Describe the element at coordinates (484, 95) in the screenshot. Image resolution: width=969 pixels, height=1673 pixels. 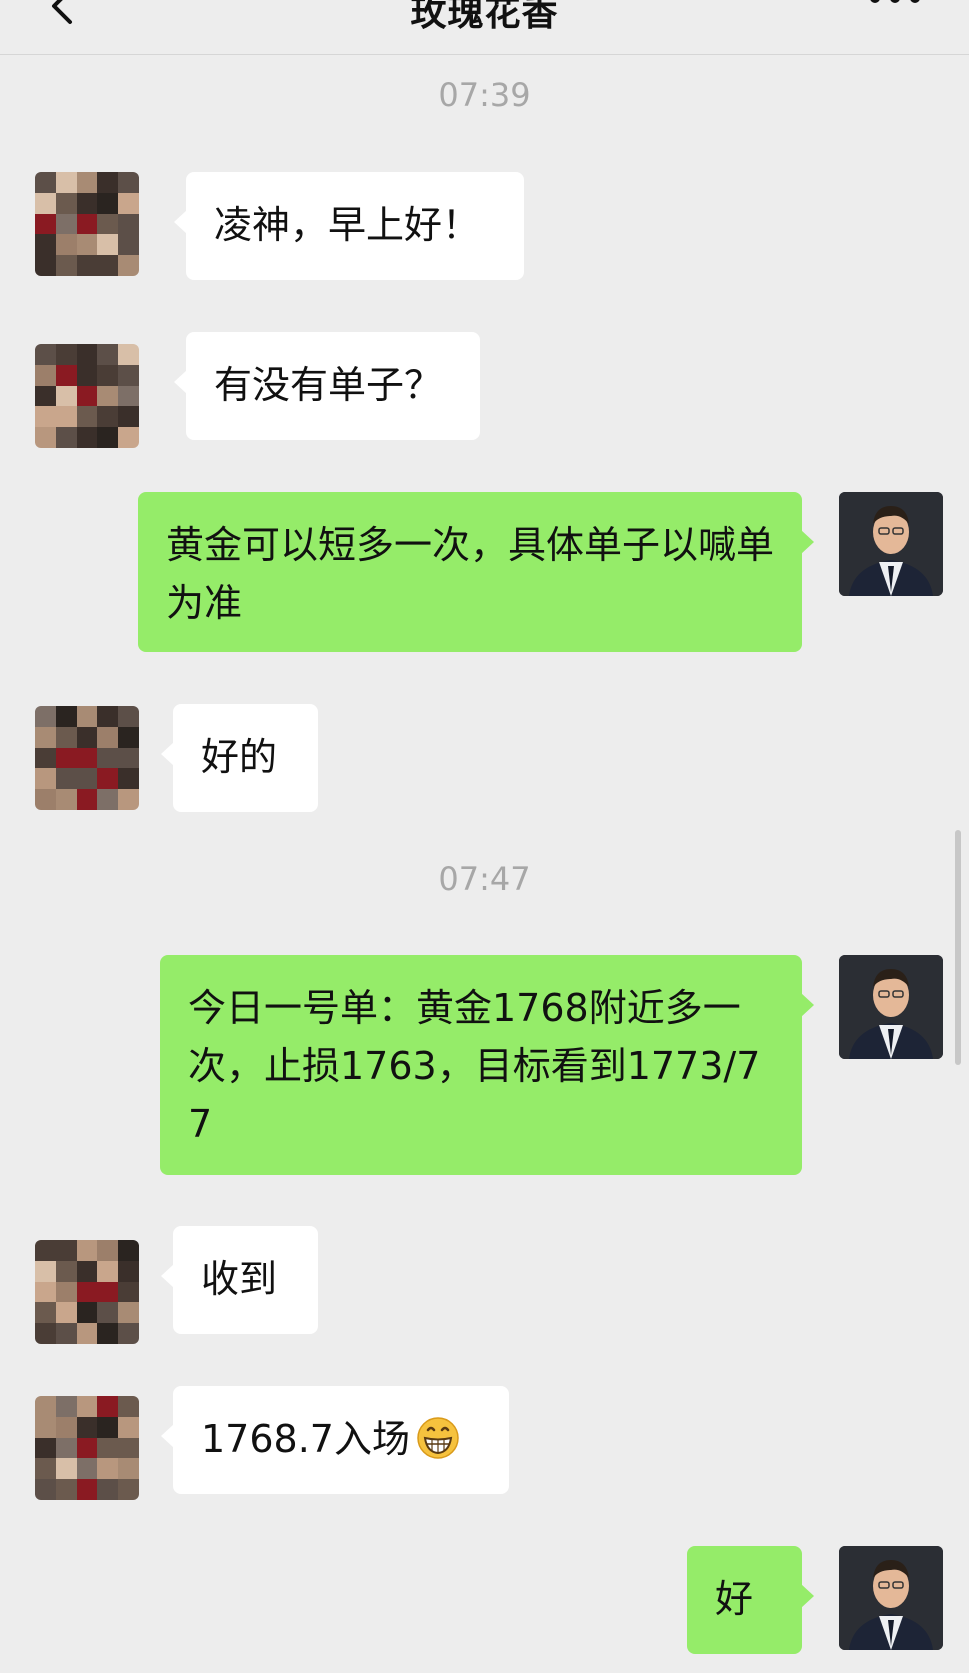
I see `timestamp: 07:39` at that location.